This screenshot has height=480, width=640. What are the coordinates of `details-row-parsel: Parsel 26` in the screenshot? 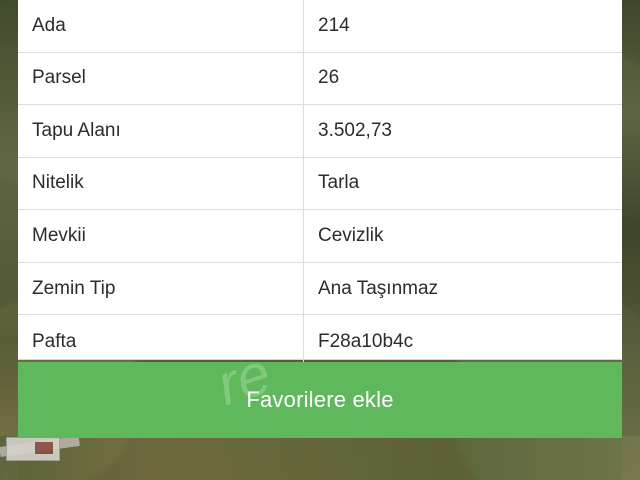 It's located at (320, 79).